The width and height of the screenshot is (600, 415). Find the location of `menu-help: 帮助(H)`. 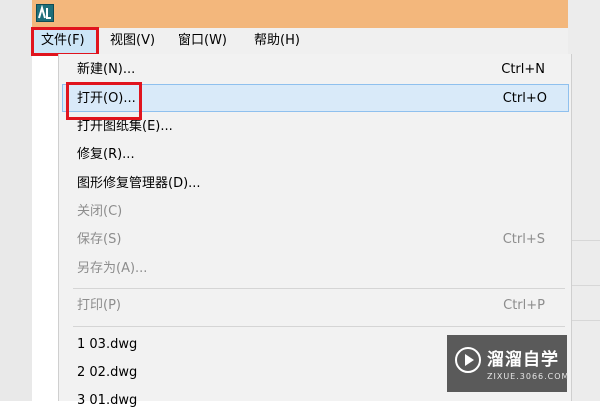

menu-help: 帮助(H) is located at coordinates (277, 41).